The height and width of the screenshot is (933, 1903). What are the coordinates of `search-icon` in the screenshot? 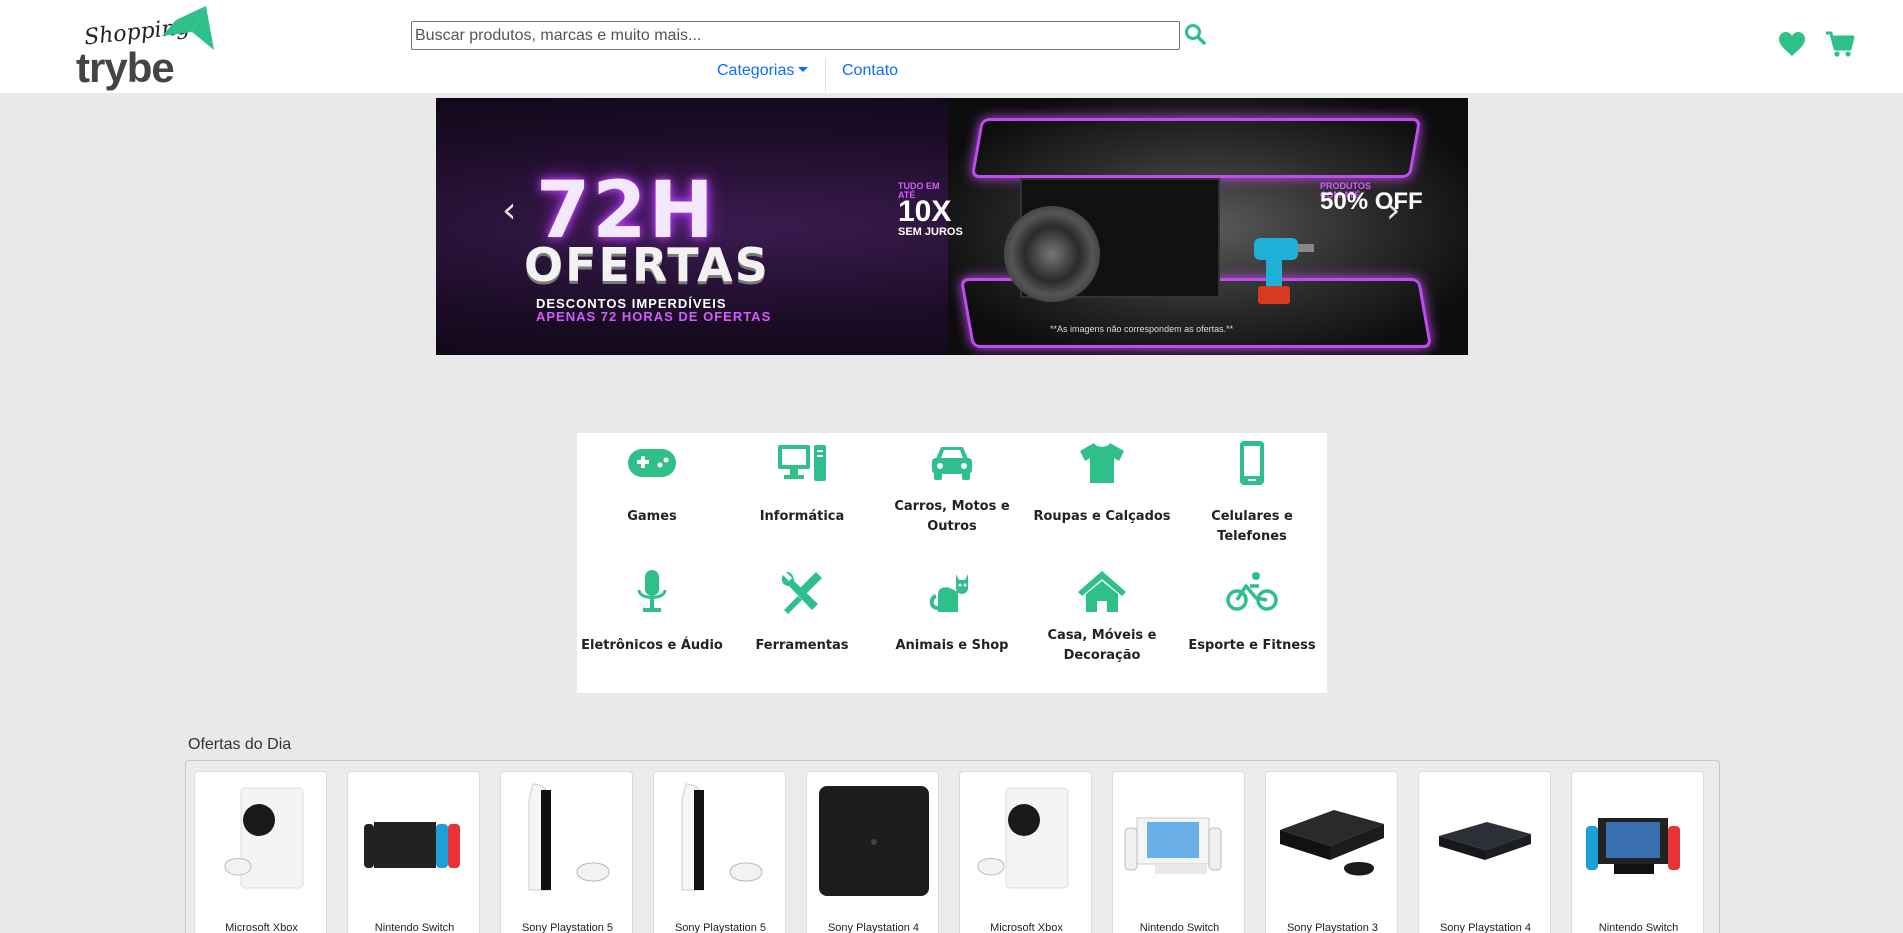 It's located at (1195, 34).